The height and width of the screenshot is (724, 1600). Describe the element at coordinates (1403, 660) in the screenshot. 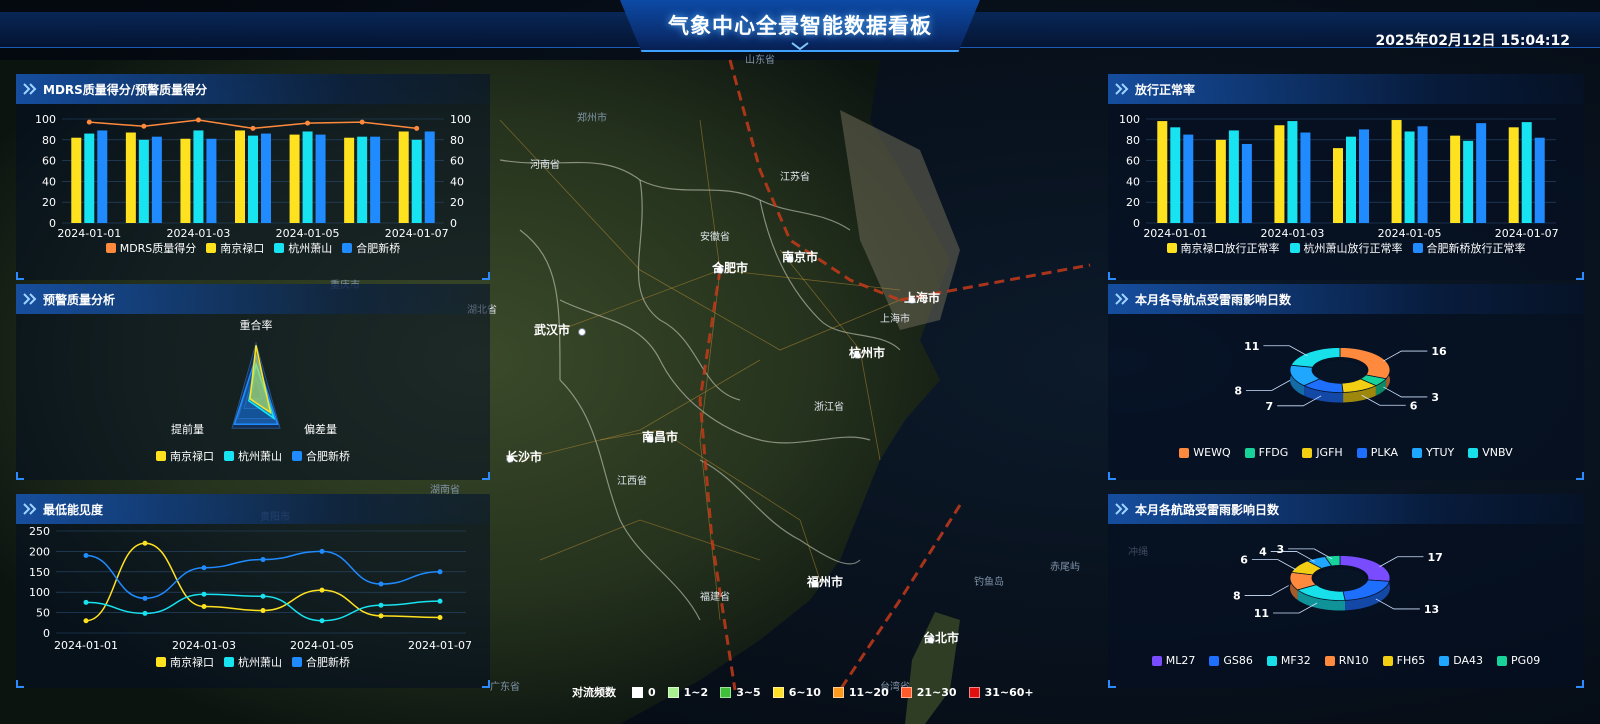

I see `legend-item: FH65` at that location.